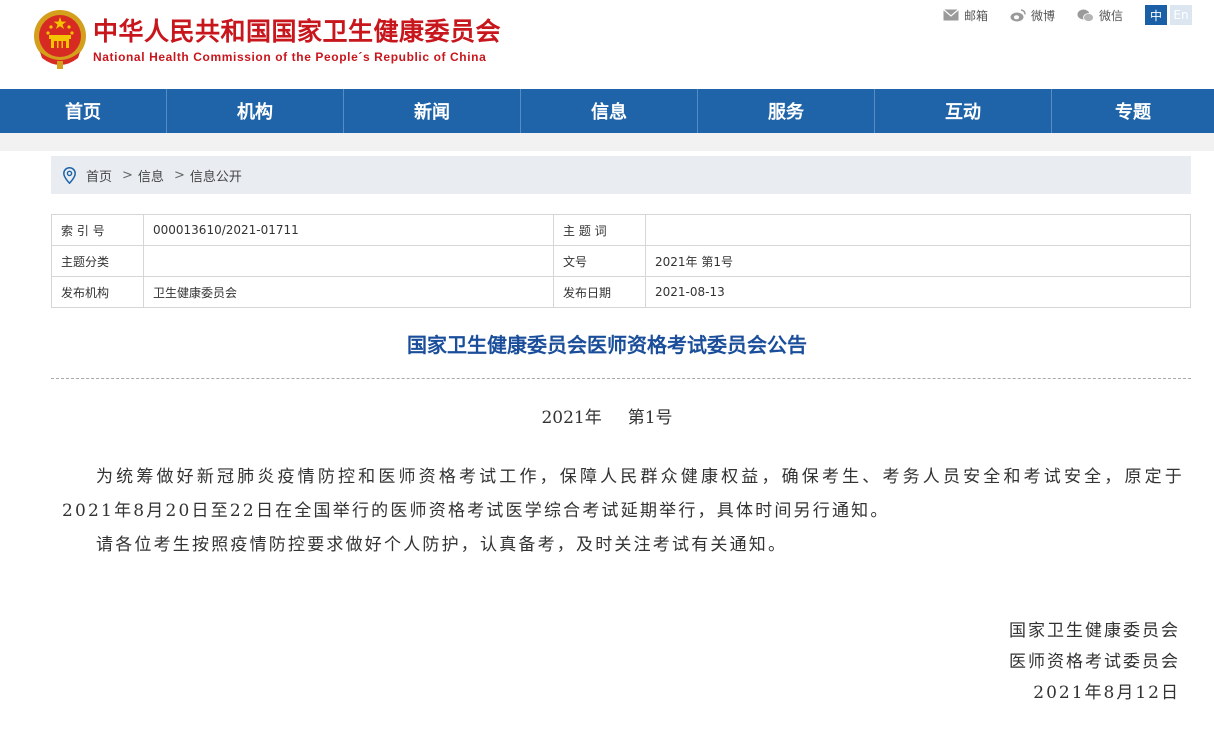  I want to click on signature-org-1: 国家卫生健康委员会, so click(1094, 631).